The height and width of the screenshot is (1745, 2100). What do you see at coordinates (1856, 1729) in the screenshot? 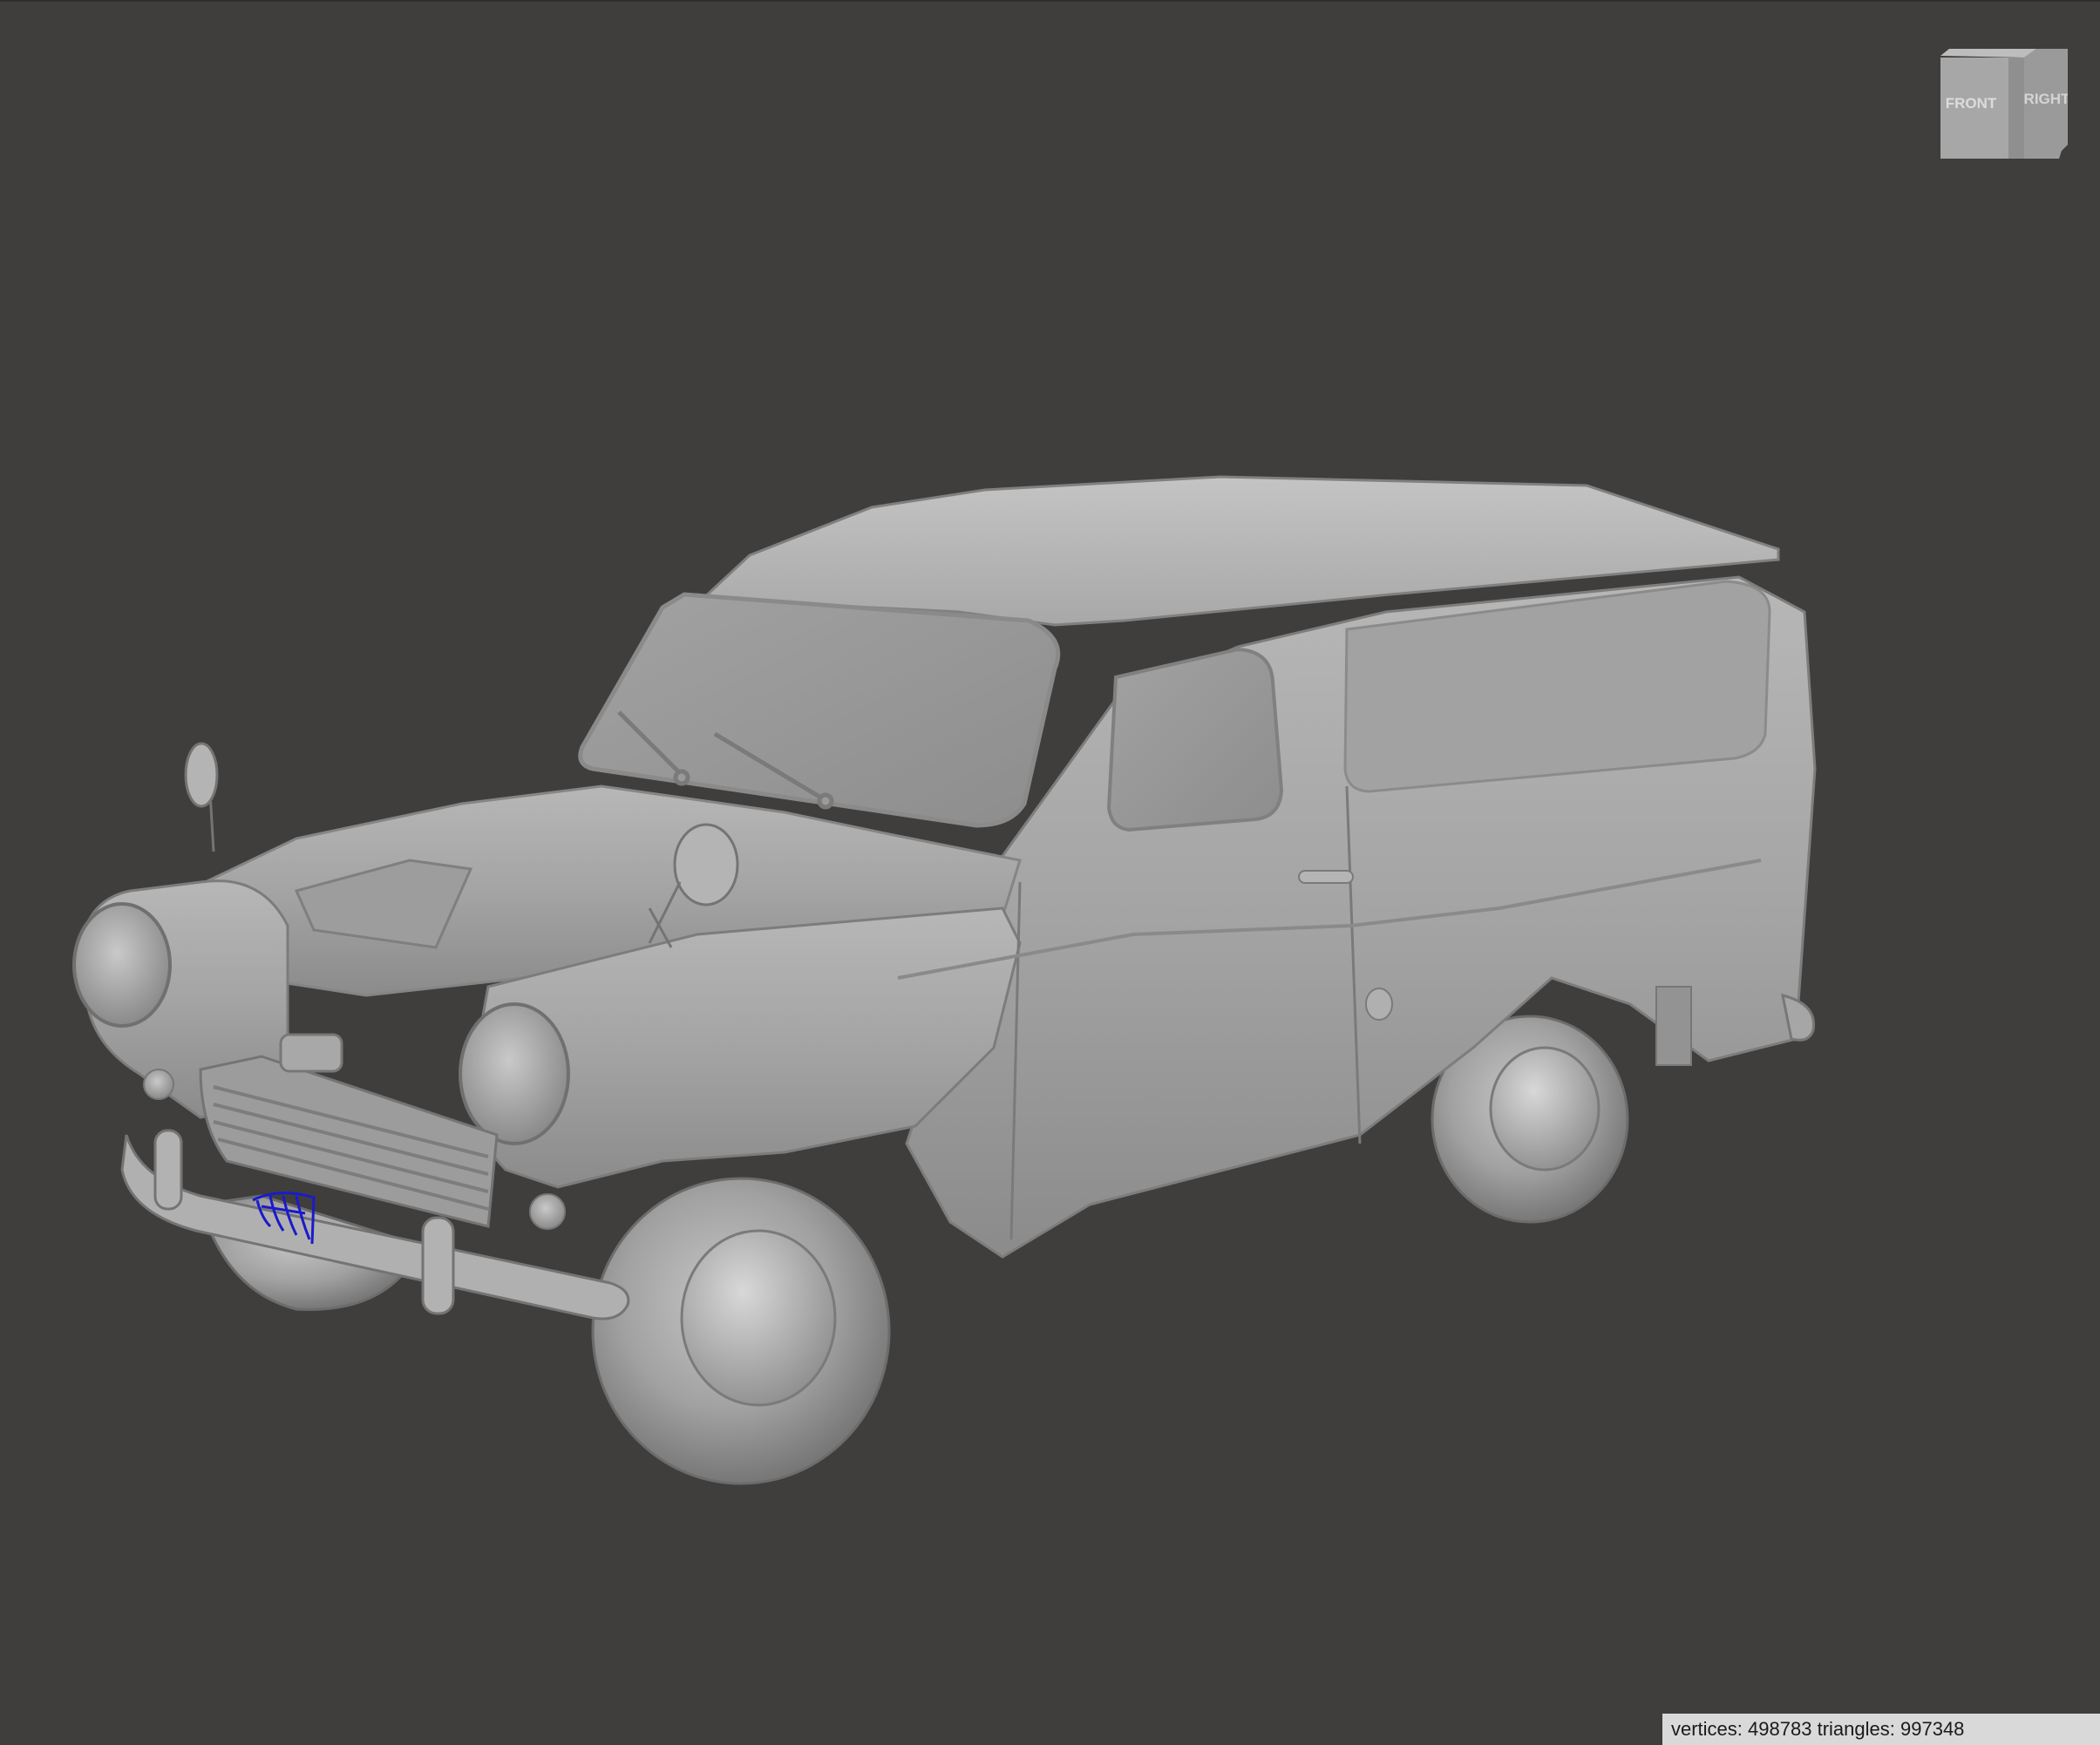
I see `triangles-label: triangles:` at bounding box center [1856, 1729].